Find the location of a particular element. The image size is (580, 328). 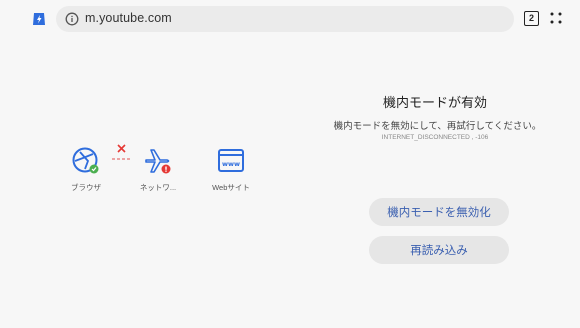

browser-logo-icon is located at coordinates (39, 19).